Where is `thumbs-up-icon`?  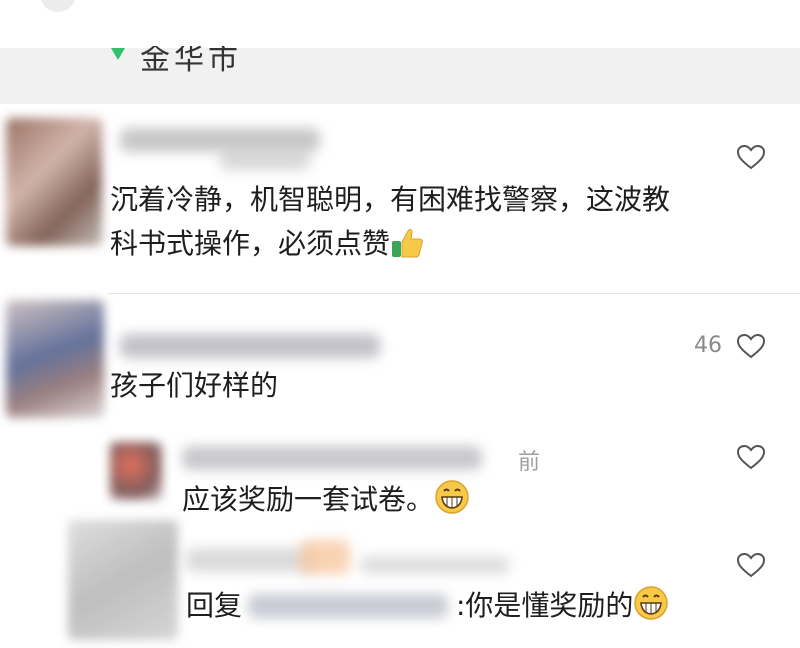
thumbs-up-icon is located at coordinates (407, 243).